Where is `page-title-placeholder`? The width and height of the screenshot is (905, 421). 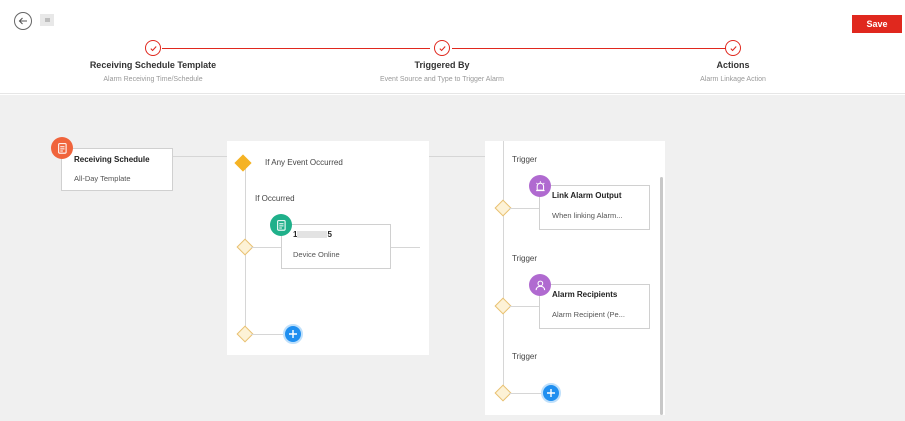
page-title-placeholder is located at coordinates (47, 20).